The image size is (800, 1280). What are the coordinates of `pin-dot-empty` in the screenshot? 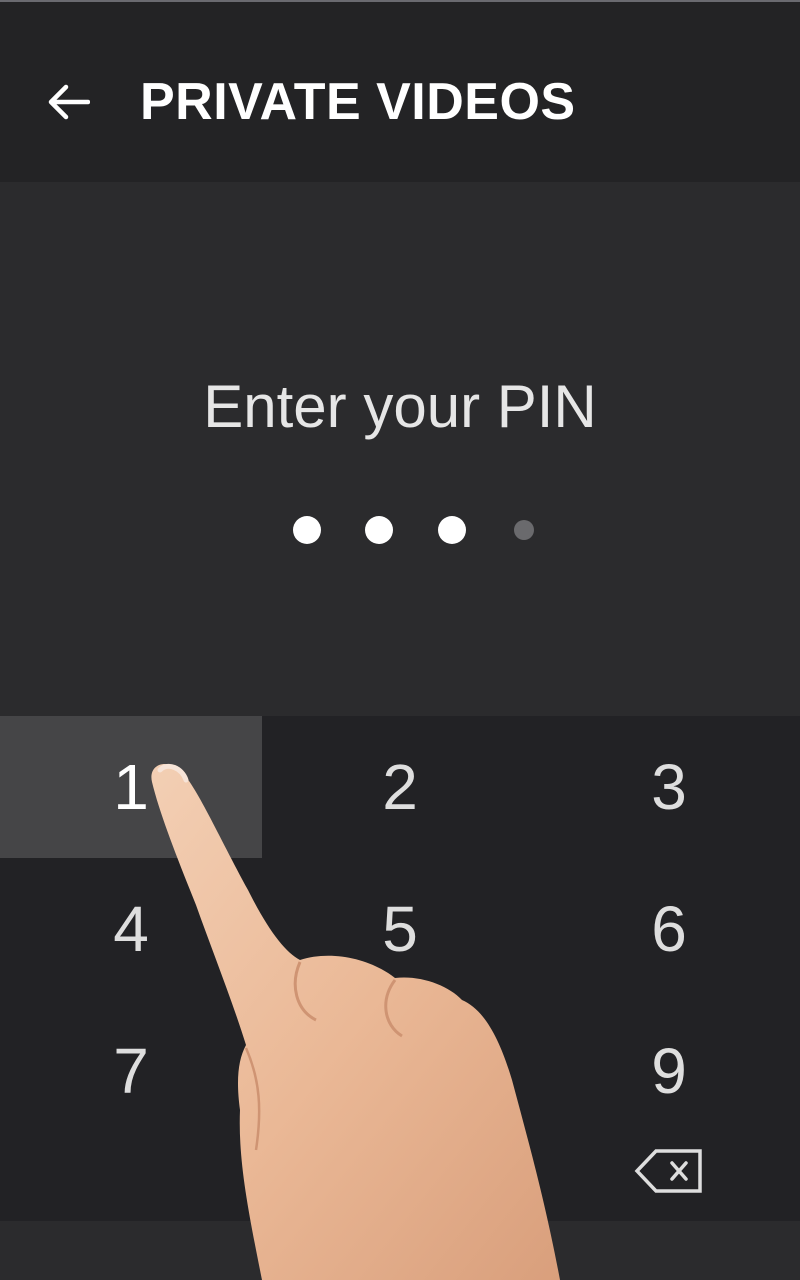 It's located at (524, 530).